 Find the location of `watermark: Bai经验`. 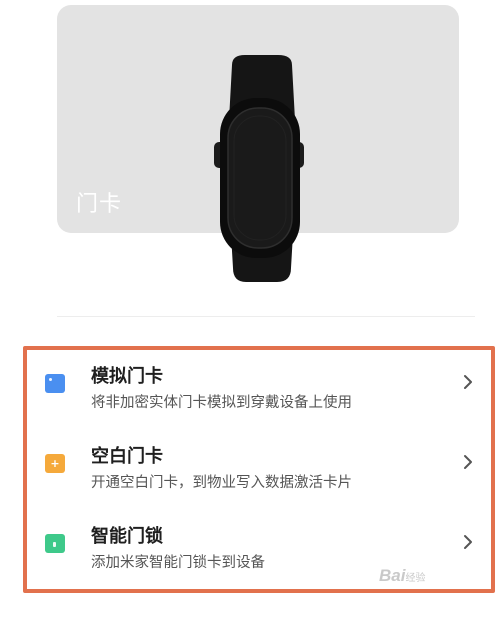

watermark: Bai经验 is located at coordinates (402, 575).